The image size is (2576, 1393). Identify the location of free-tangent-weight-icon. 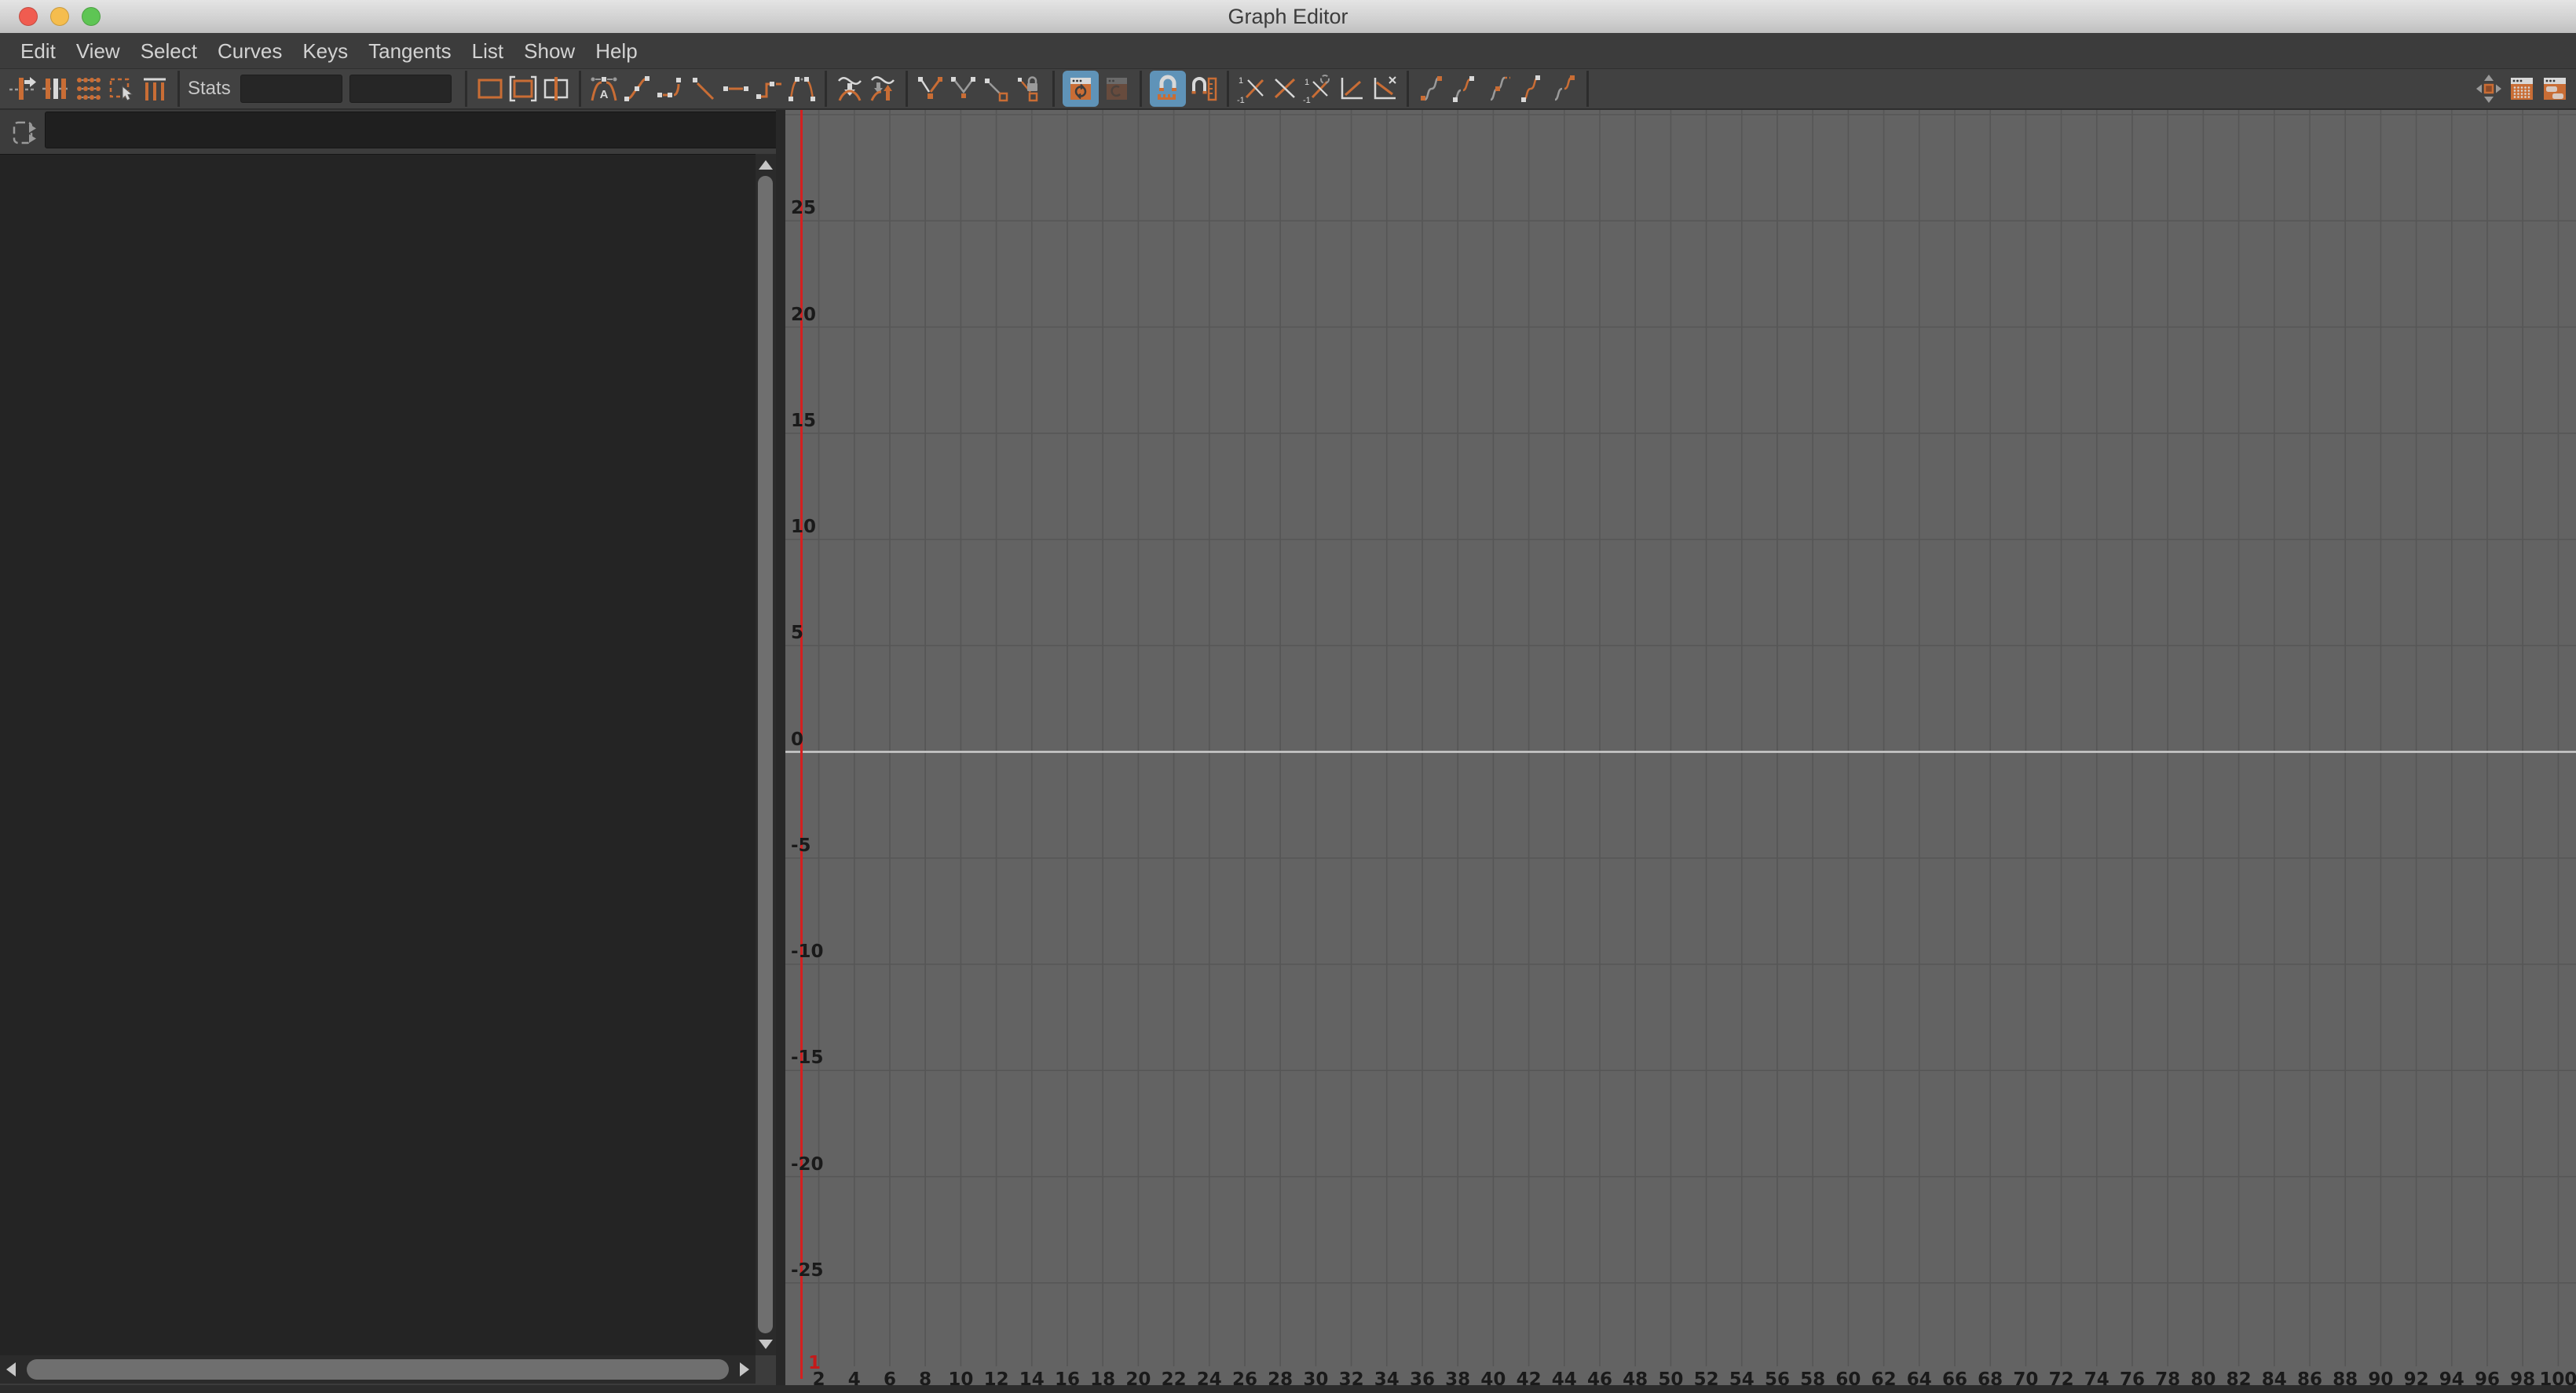
(996, 90).